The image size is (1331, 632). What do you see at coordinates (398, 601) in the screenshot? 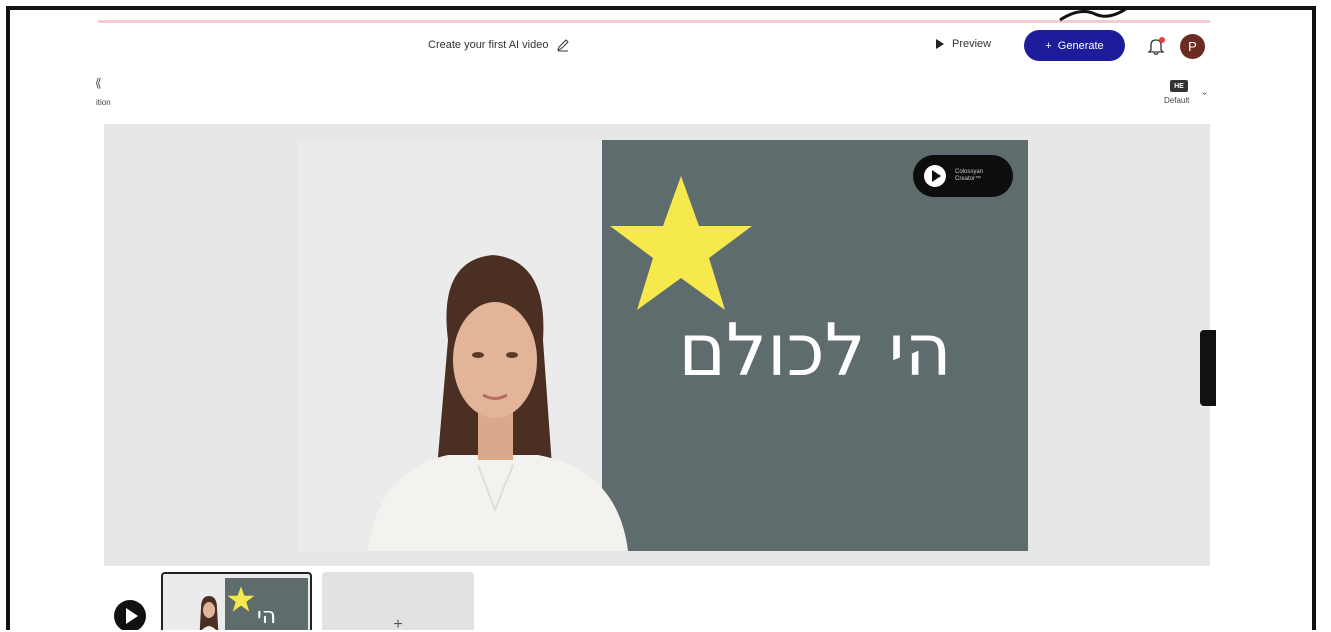
I see `add-scene-button: +` at bounding box center [398, 601].